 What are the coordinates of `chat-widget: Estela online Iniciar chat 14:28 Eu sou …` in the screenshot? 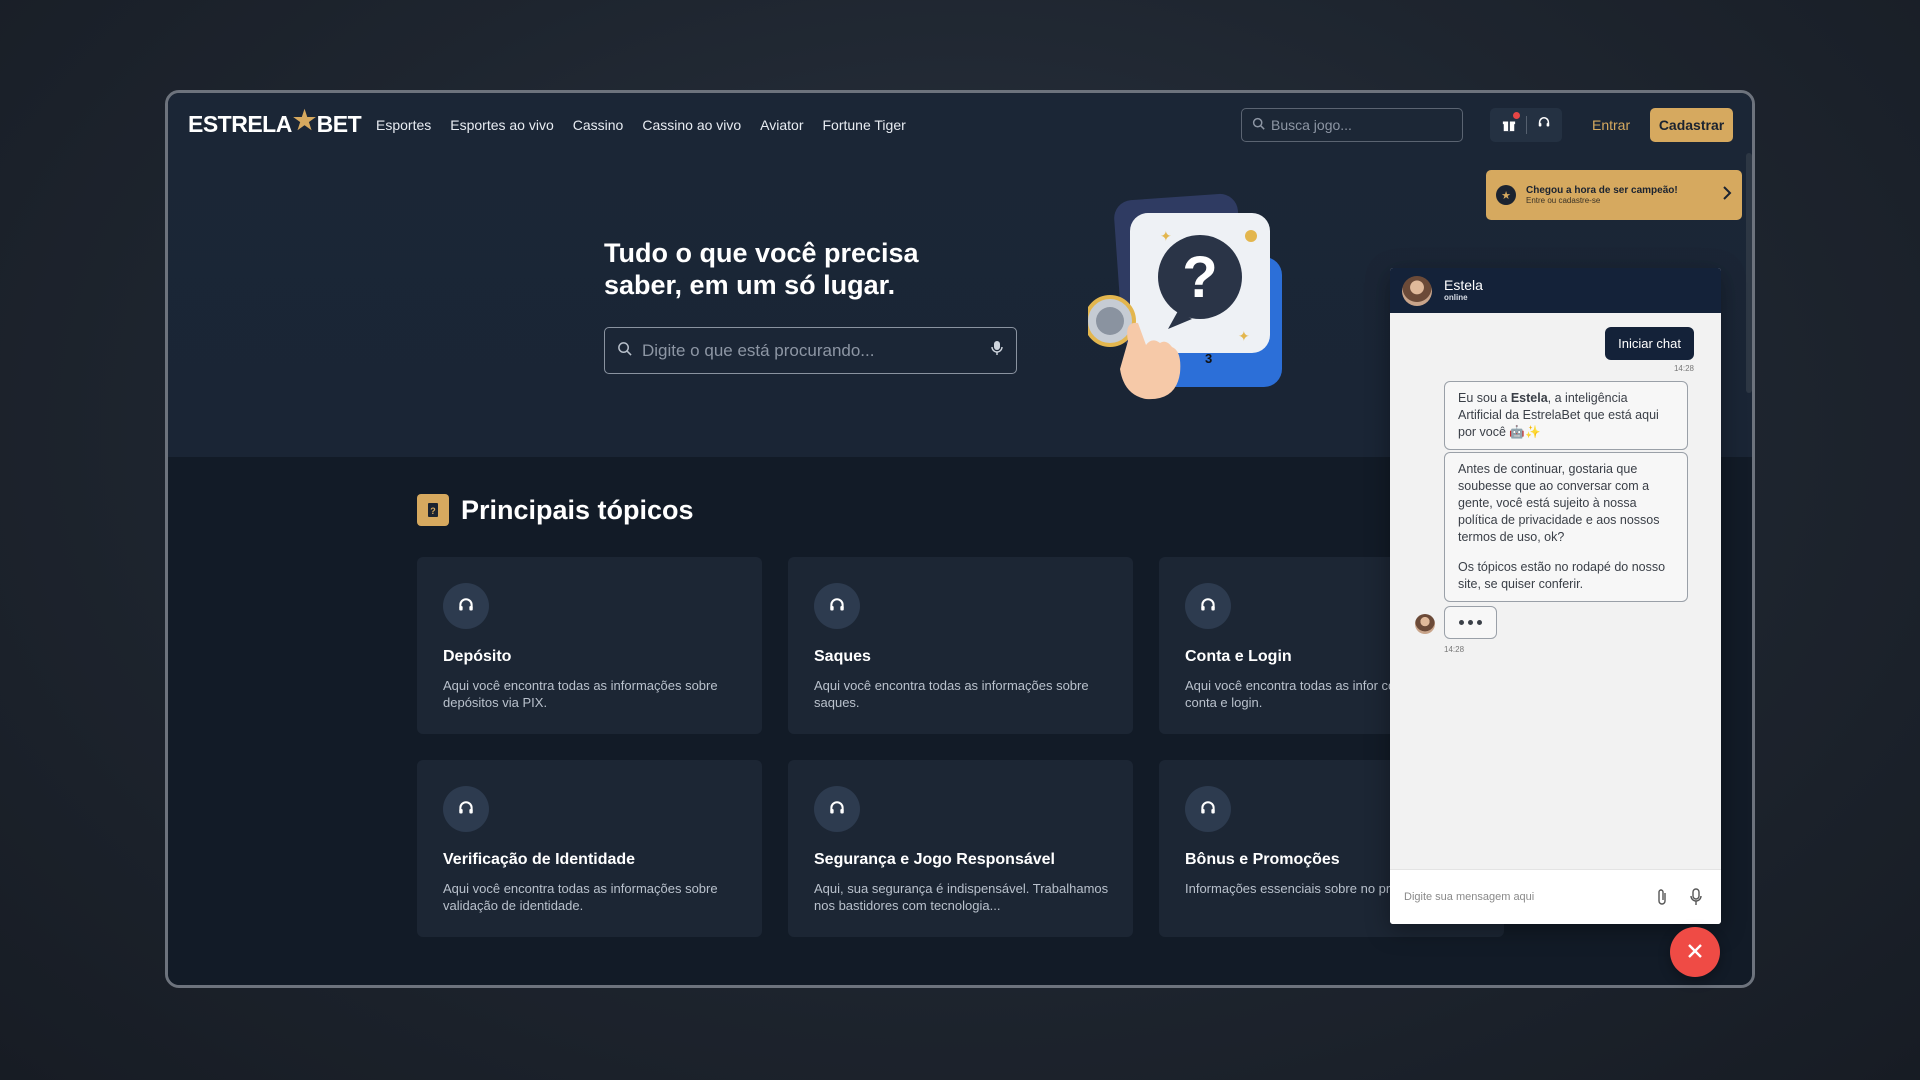 It's located at (1555, 596).